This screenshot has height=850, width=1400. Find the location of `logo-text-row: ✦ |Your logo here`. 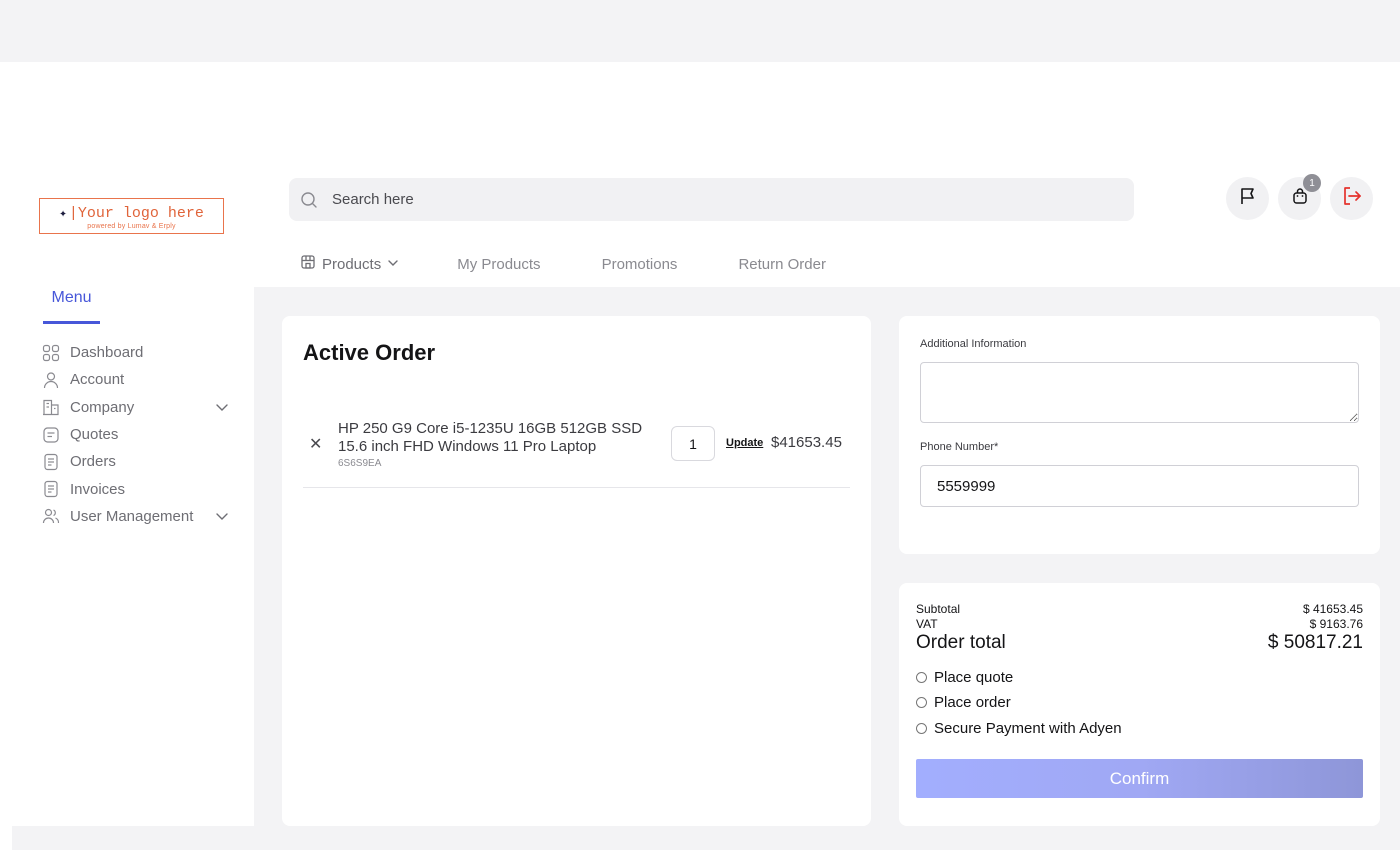

logo-text-row: ✦ |Your logo here is located at coordinates (131, 213).